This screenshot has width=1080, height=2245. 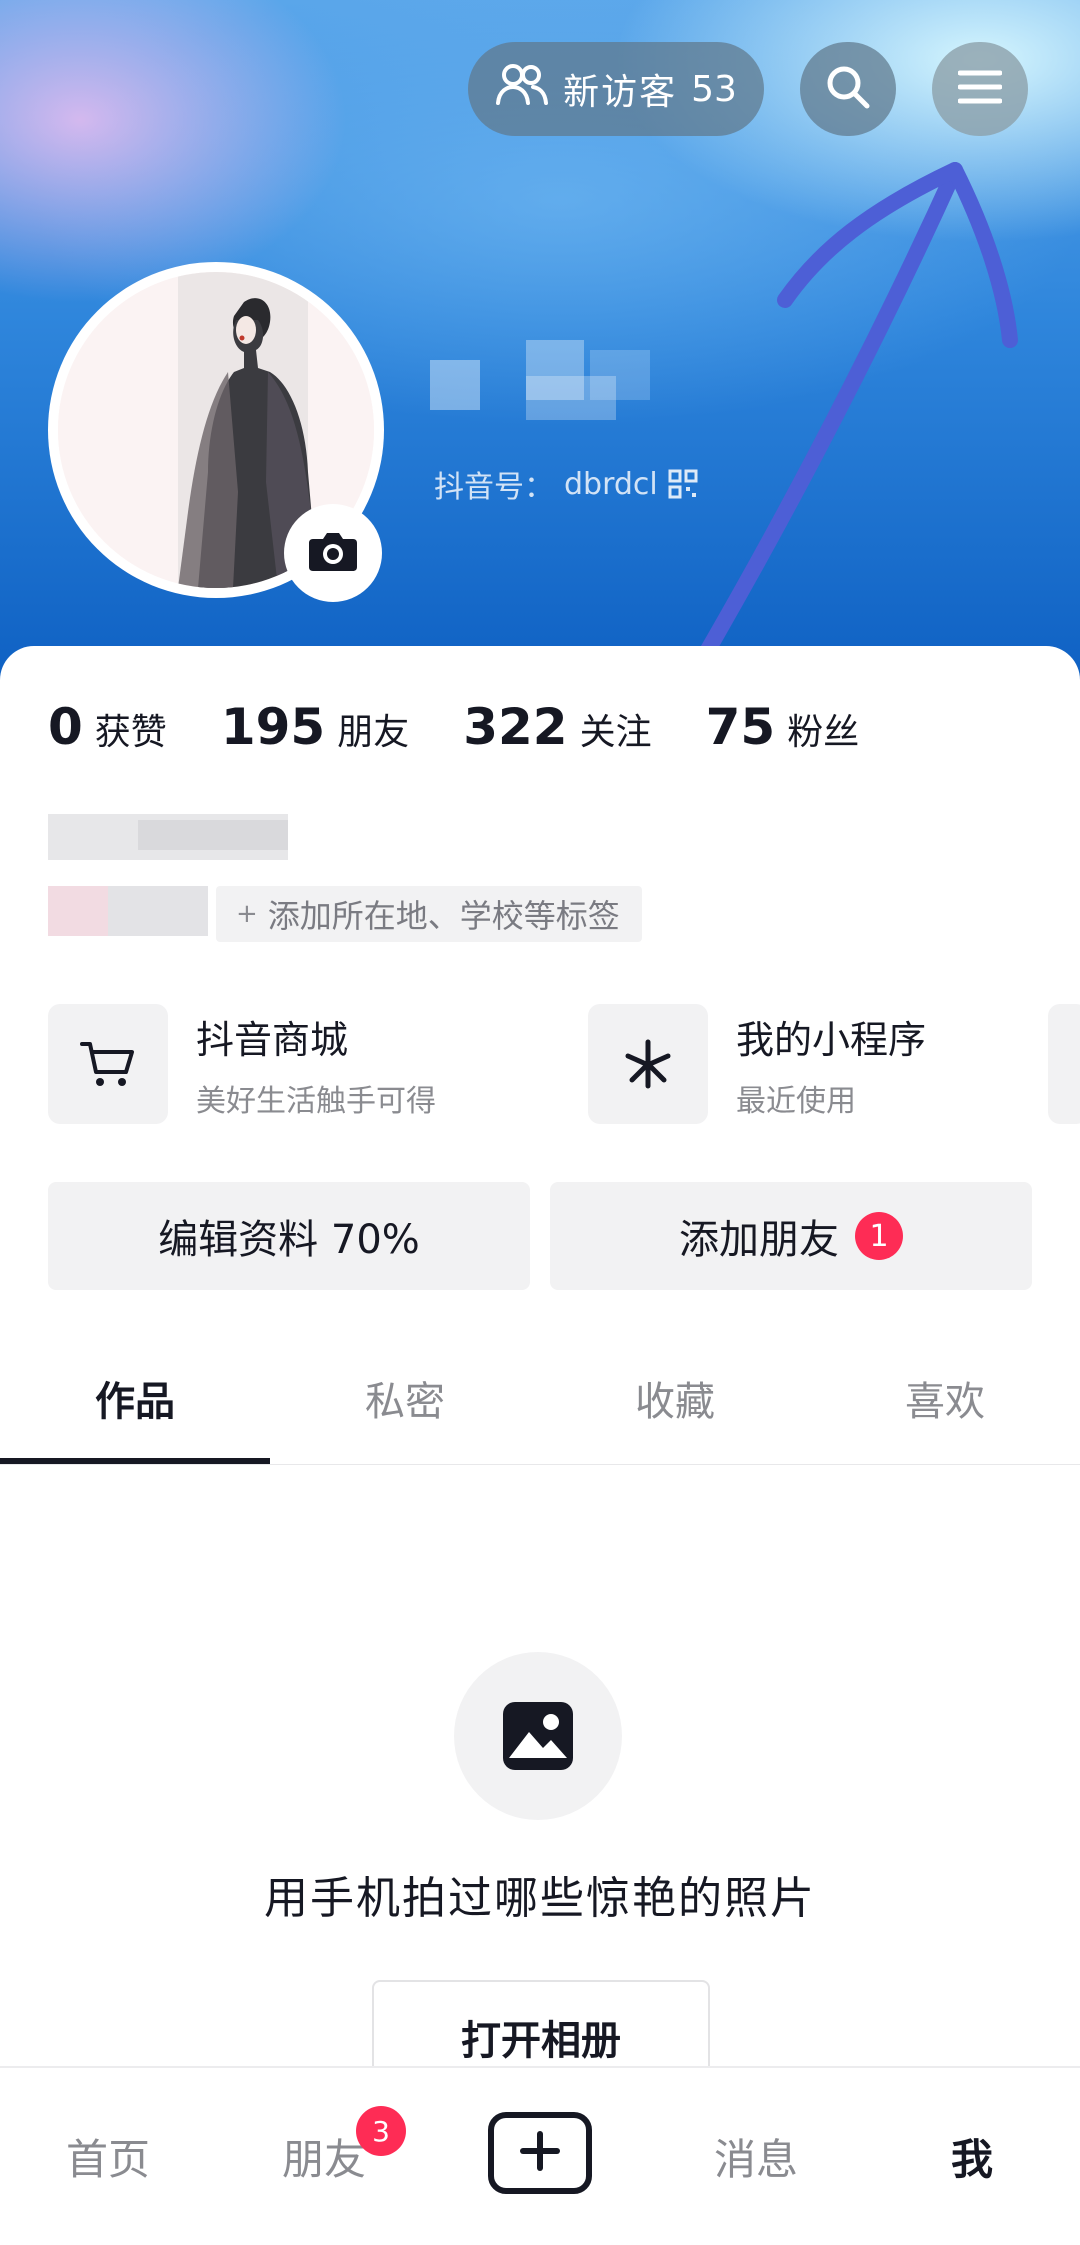 What do you see at coordinates (135, 1402) in the screenshot?
I see `tab-label: 作品` at bounding box center [135, 1402].